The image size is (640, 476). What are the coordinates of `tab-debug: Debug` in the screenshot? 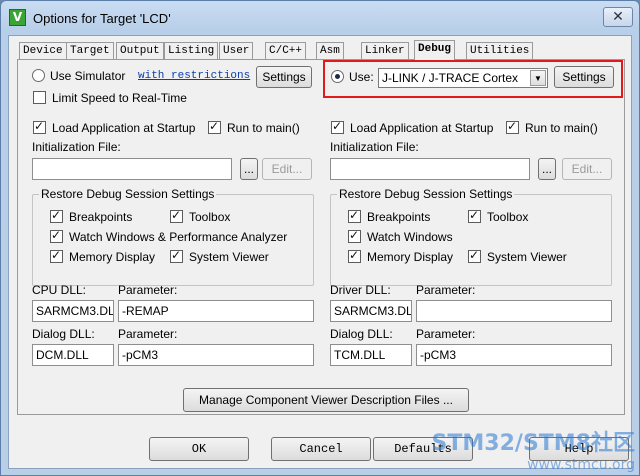 It's located at (435, 50).